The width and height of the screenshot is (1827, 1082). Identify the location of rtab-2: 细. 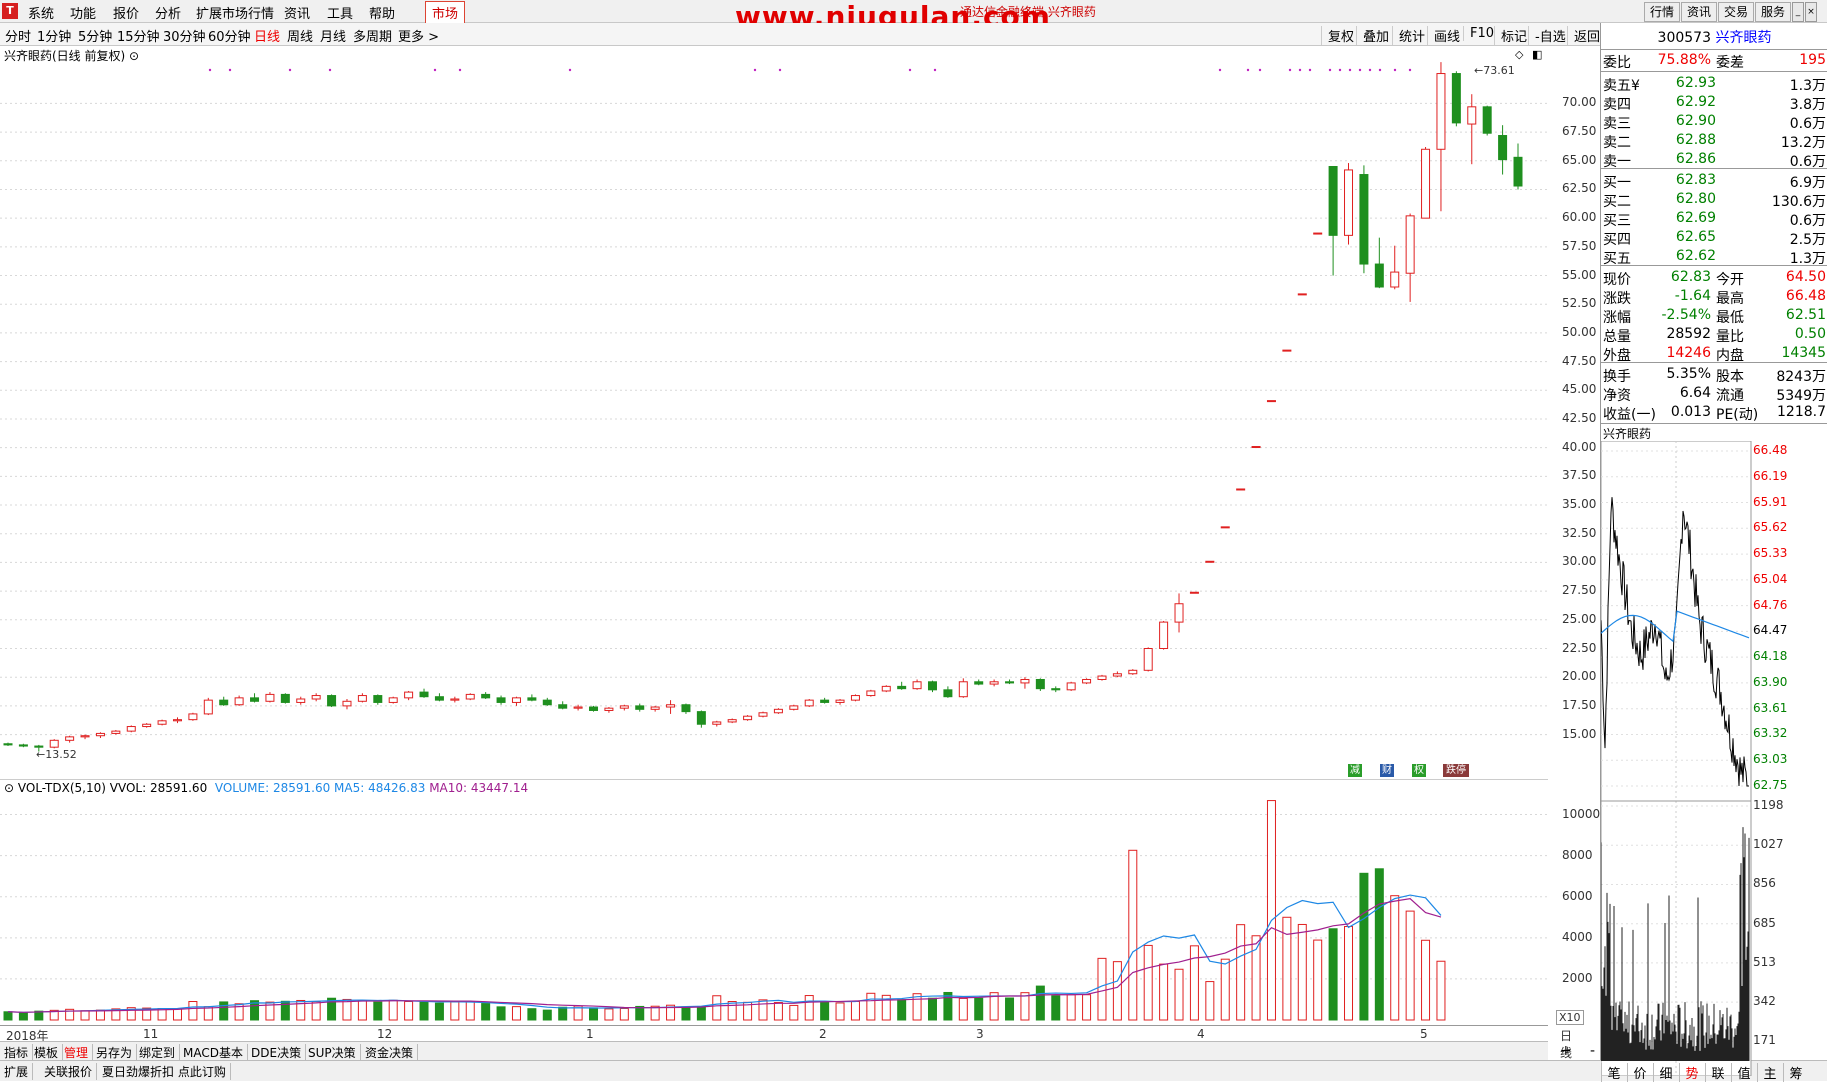
(1665, 1072).